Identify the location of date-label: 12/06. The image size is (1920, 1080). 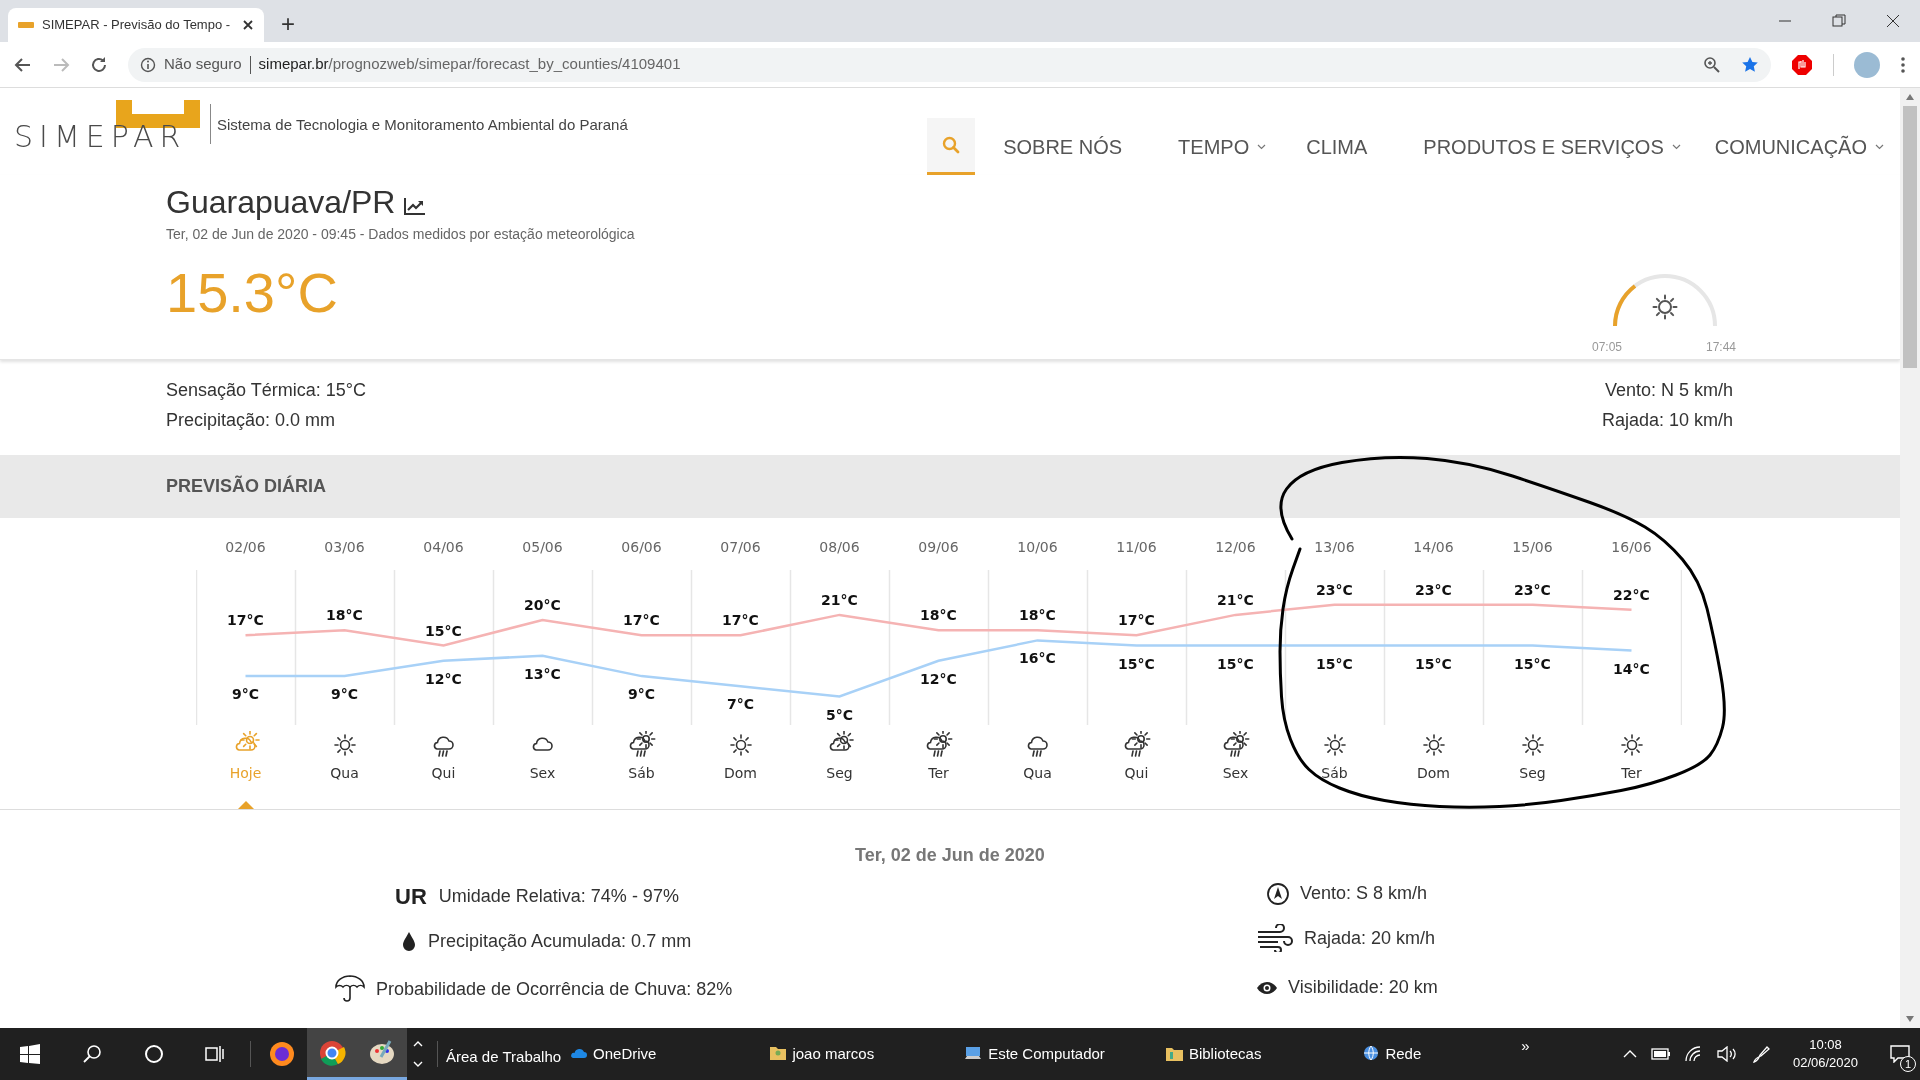
(1235, 547).